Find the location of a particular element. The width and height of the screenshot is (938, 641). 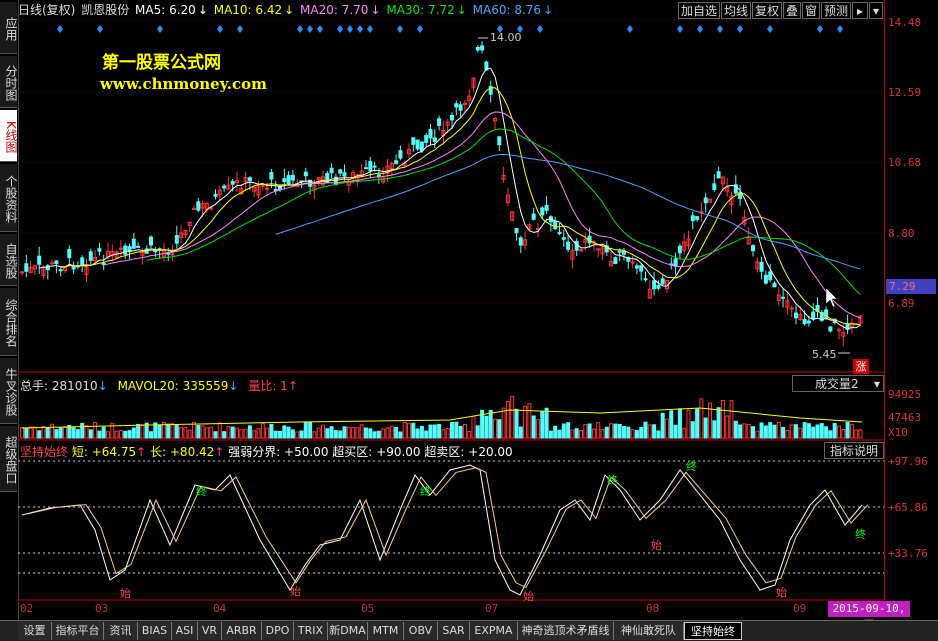

bottom-tab: 神仙敢死队 is located at coordinates (649, 631).